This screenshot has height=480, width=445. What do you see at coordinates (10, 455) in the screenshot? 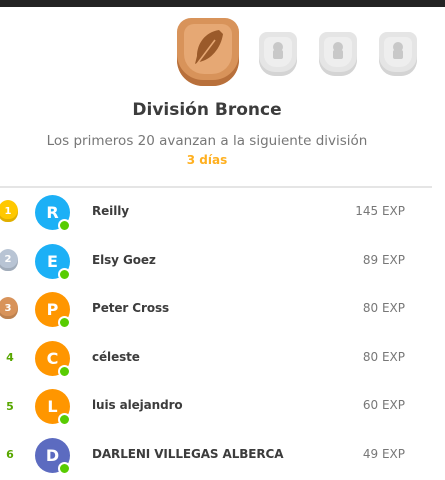
I see `rank-number: 6` at bounding box center [10, 455].